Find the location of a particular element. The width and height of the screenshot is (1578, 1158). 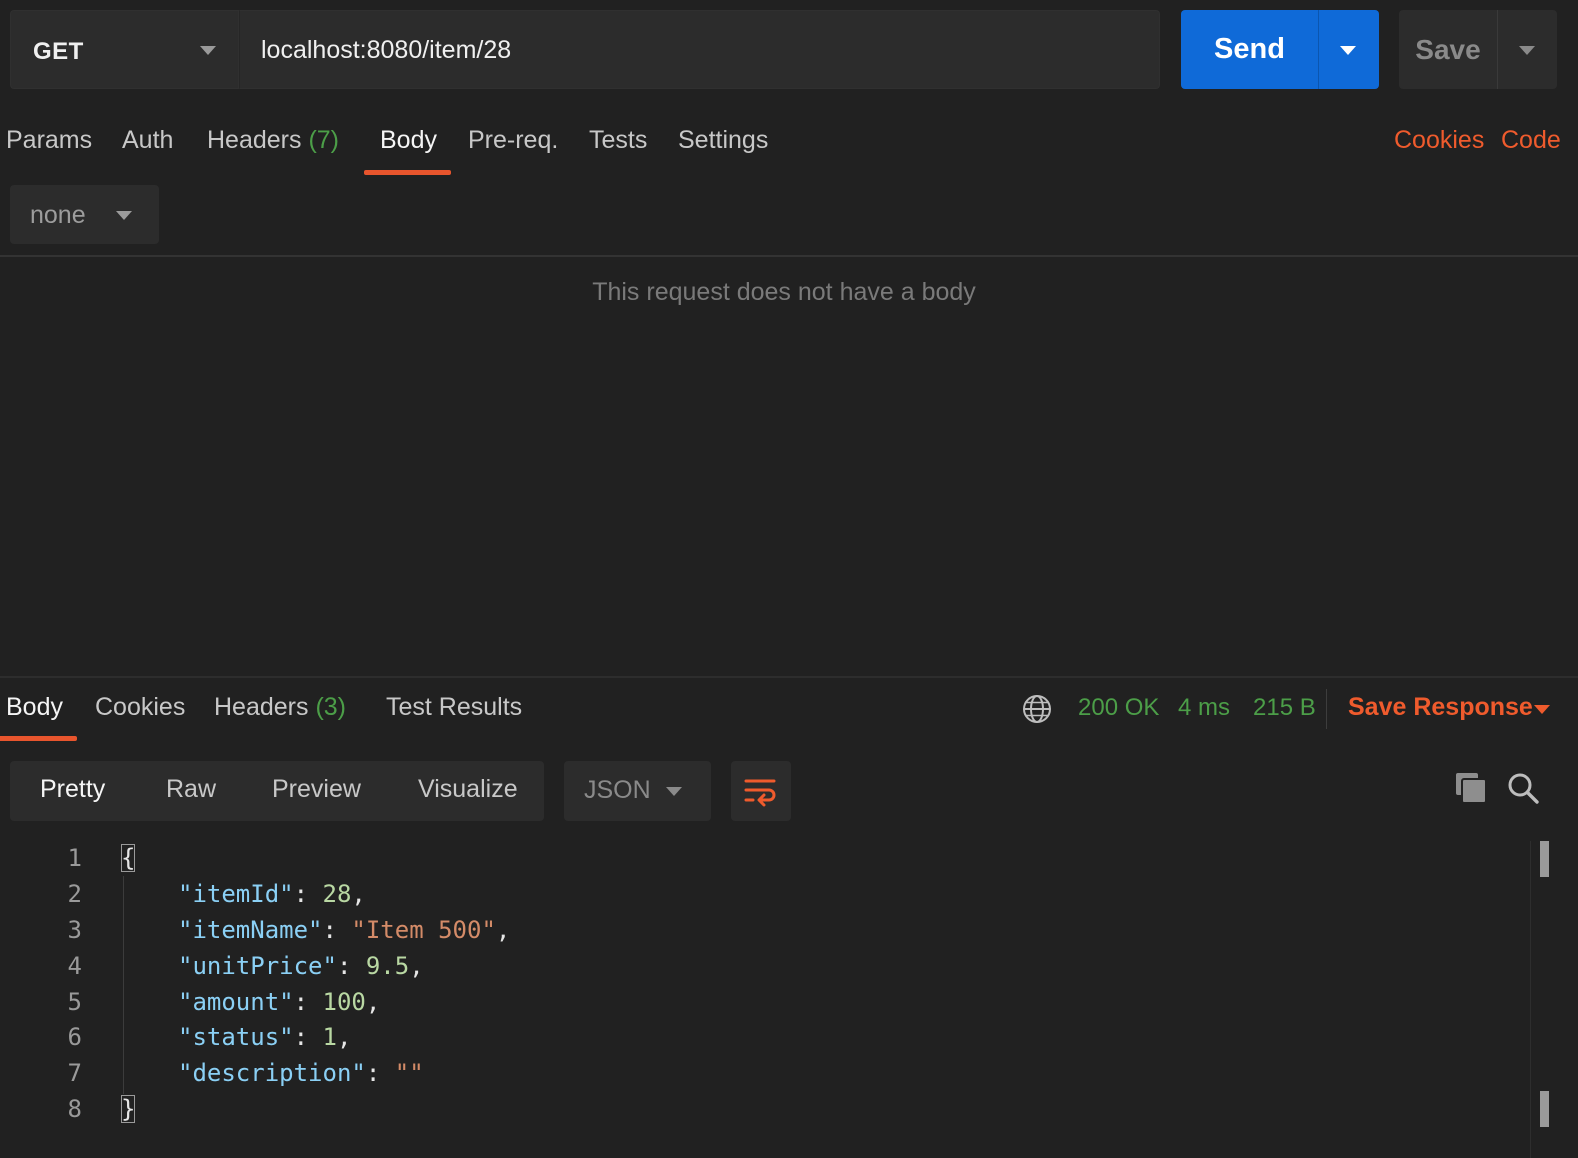

search-icon is located at coordinates (1523, 788).